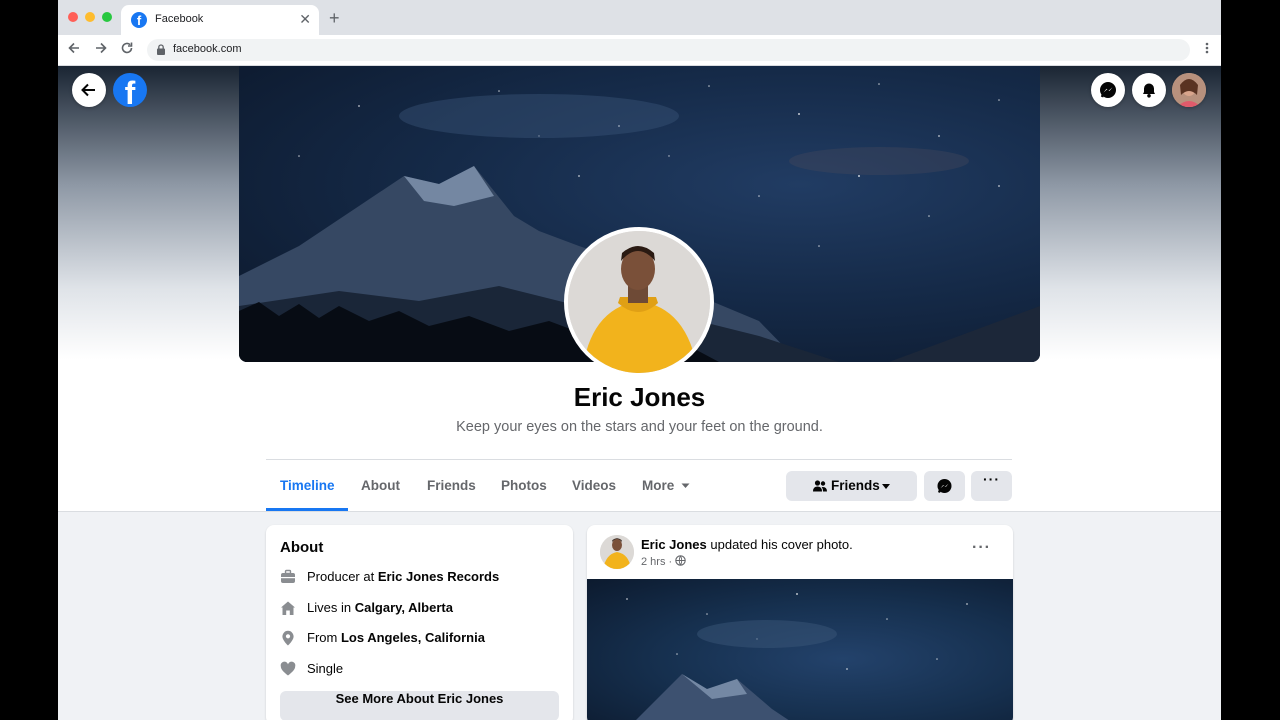 Image resolution: width=1280 pixels, height=720 pixels. What do you see at coordinates (403, 576) in the screenshot?
I see `about-work-text: Producer at Eric Jones Records` at bounding box center [403, 576].